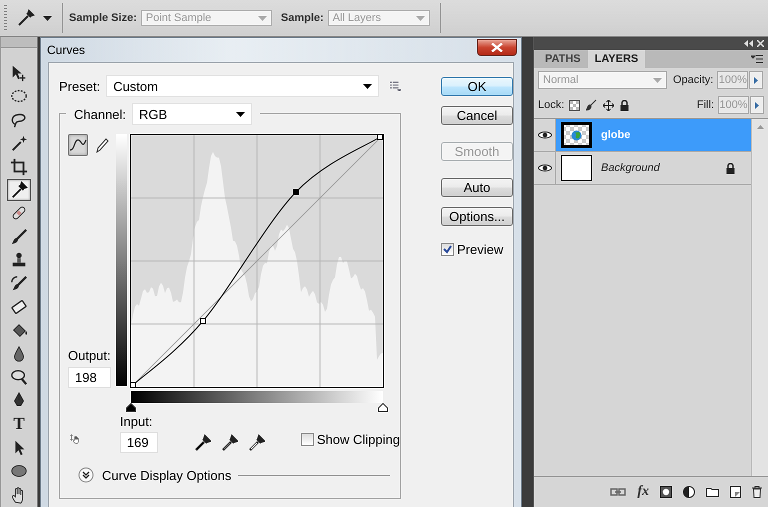 The height and width of the screenshot is (507, 768). Describe the element at coordinates (19, 283) in the screenshot. I see `history-brush-icon` at that location.